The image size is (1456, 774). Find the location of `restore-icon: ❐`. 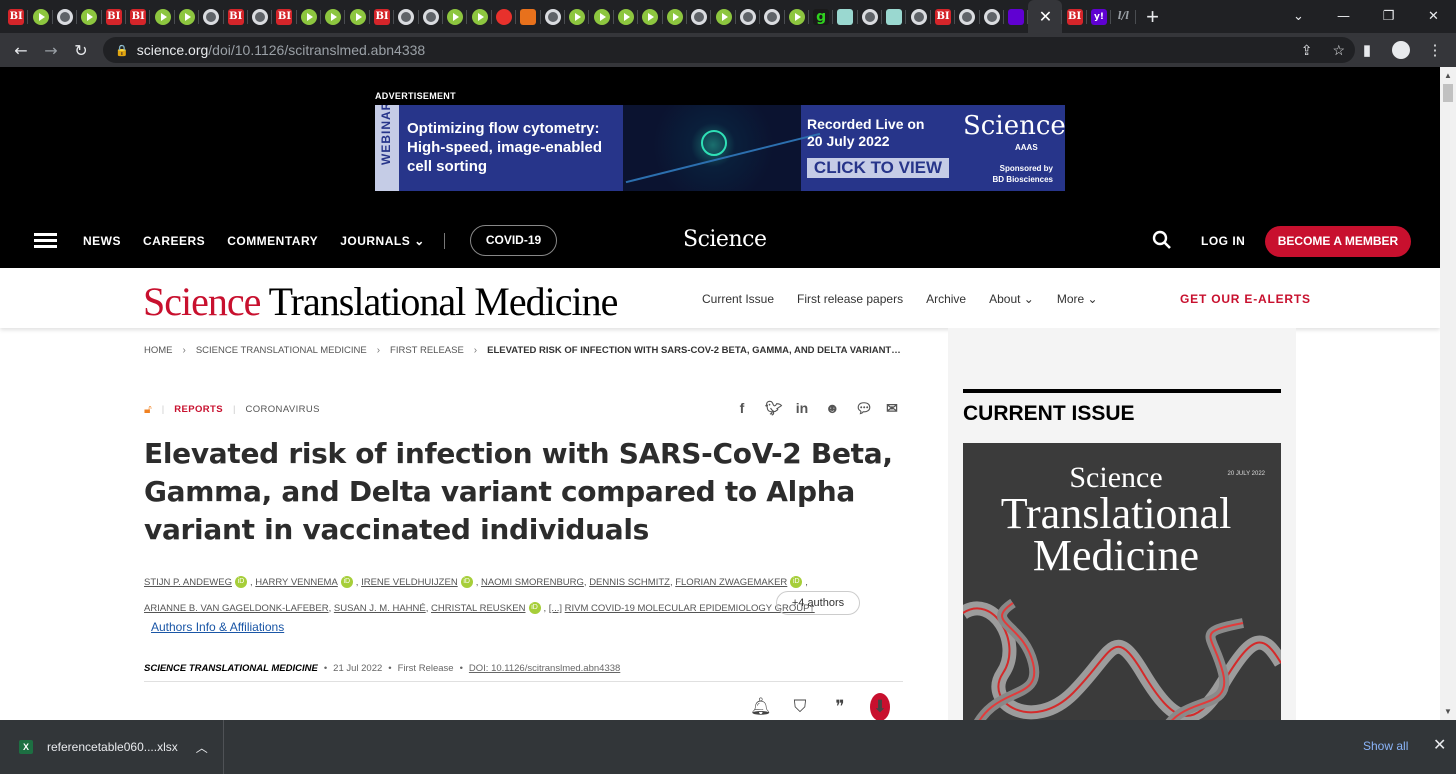

restore-icon: ❐ is located at coordinates (1388, 16).